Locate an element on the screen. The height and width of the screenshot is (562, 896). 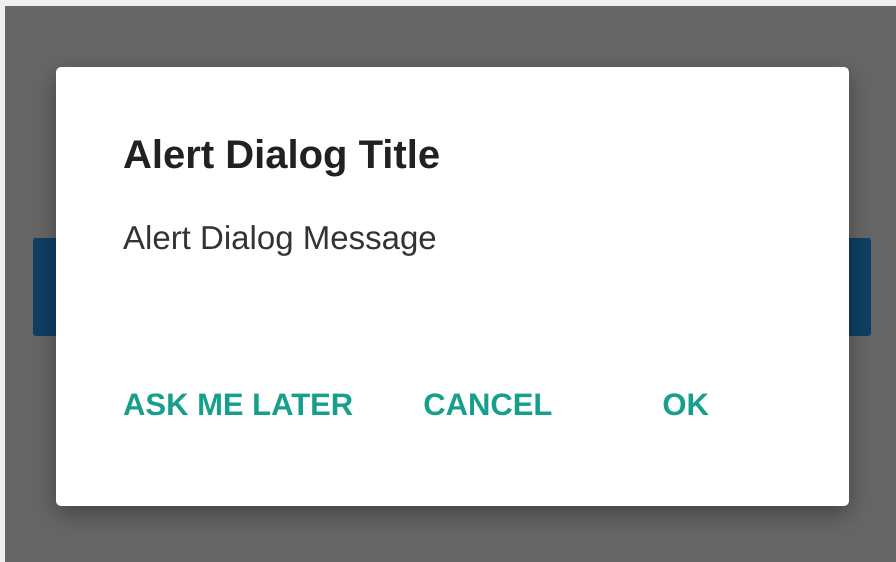
dialog-button: ASK ME LATER is located at coordinates (238, 405).